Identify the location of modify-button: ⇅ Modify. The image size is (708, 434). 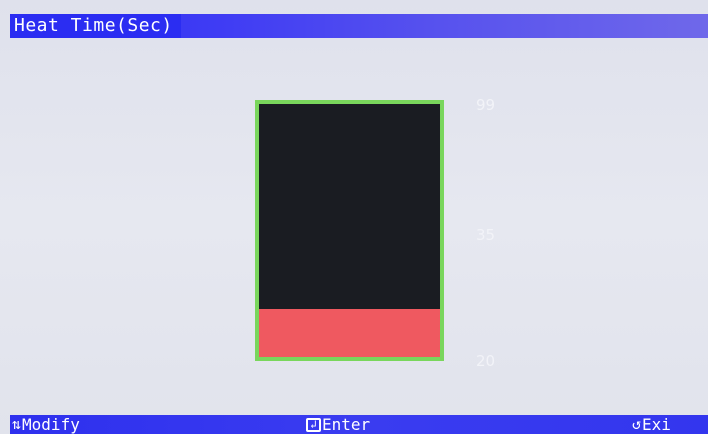
(46, 424).